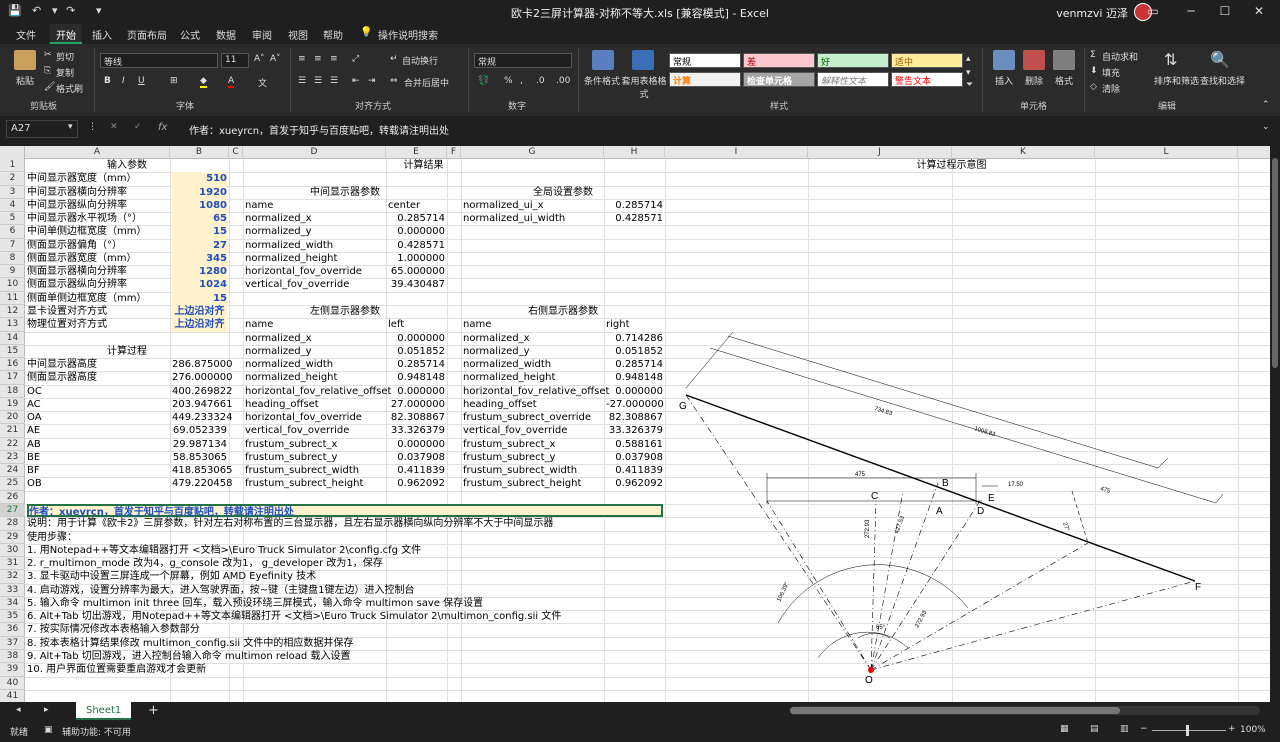 Image resolution: width=1280 pixels, height=742 pixels. I want to click on process-label: AE, so click(97, 430).